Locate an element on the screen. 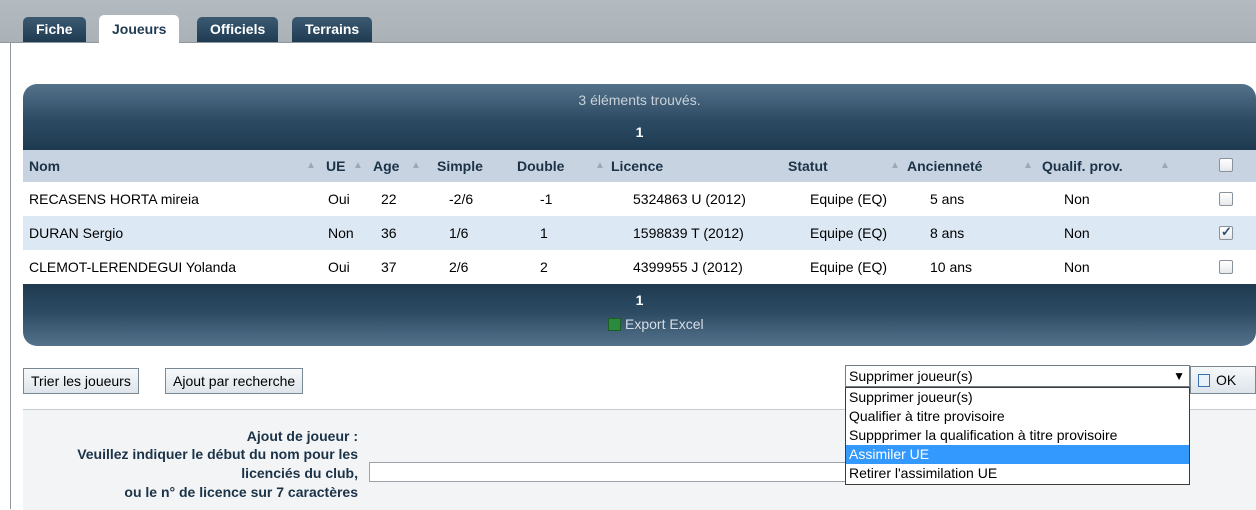  cell-ue: Non is located at coordinates (341, 233).